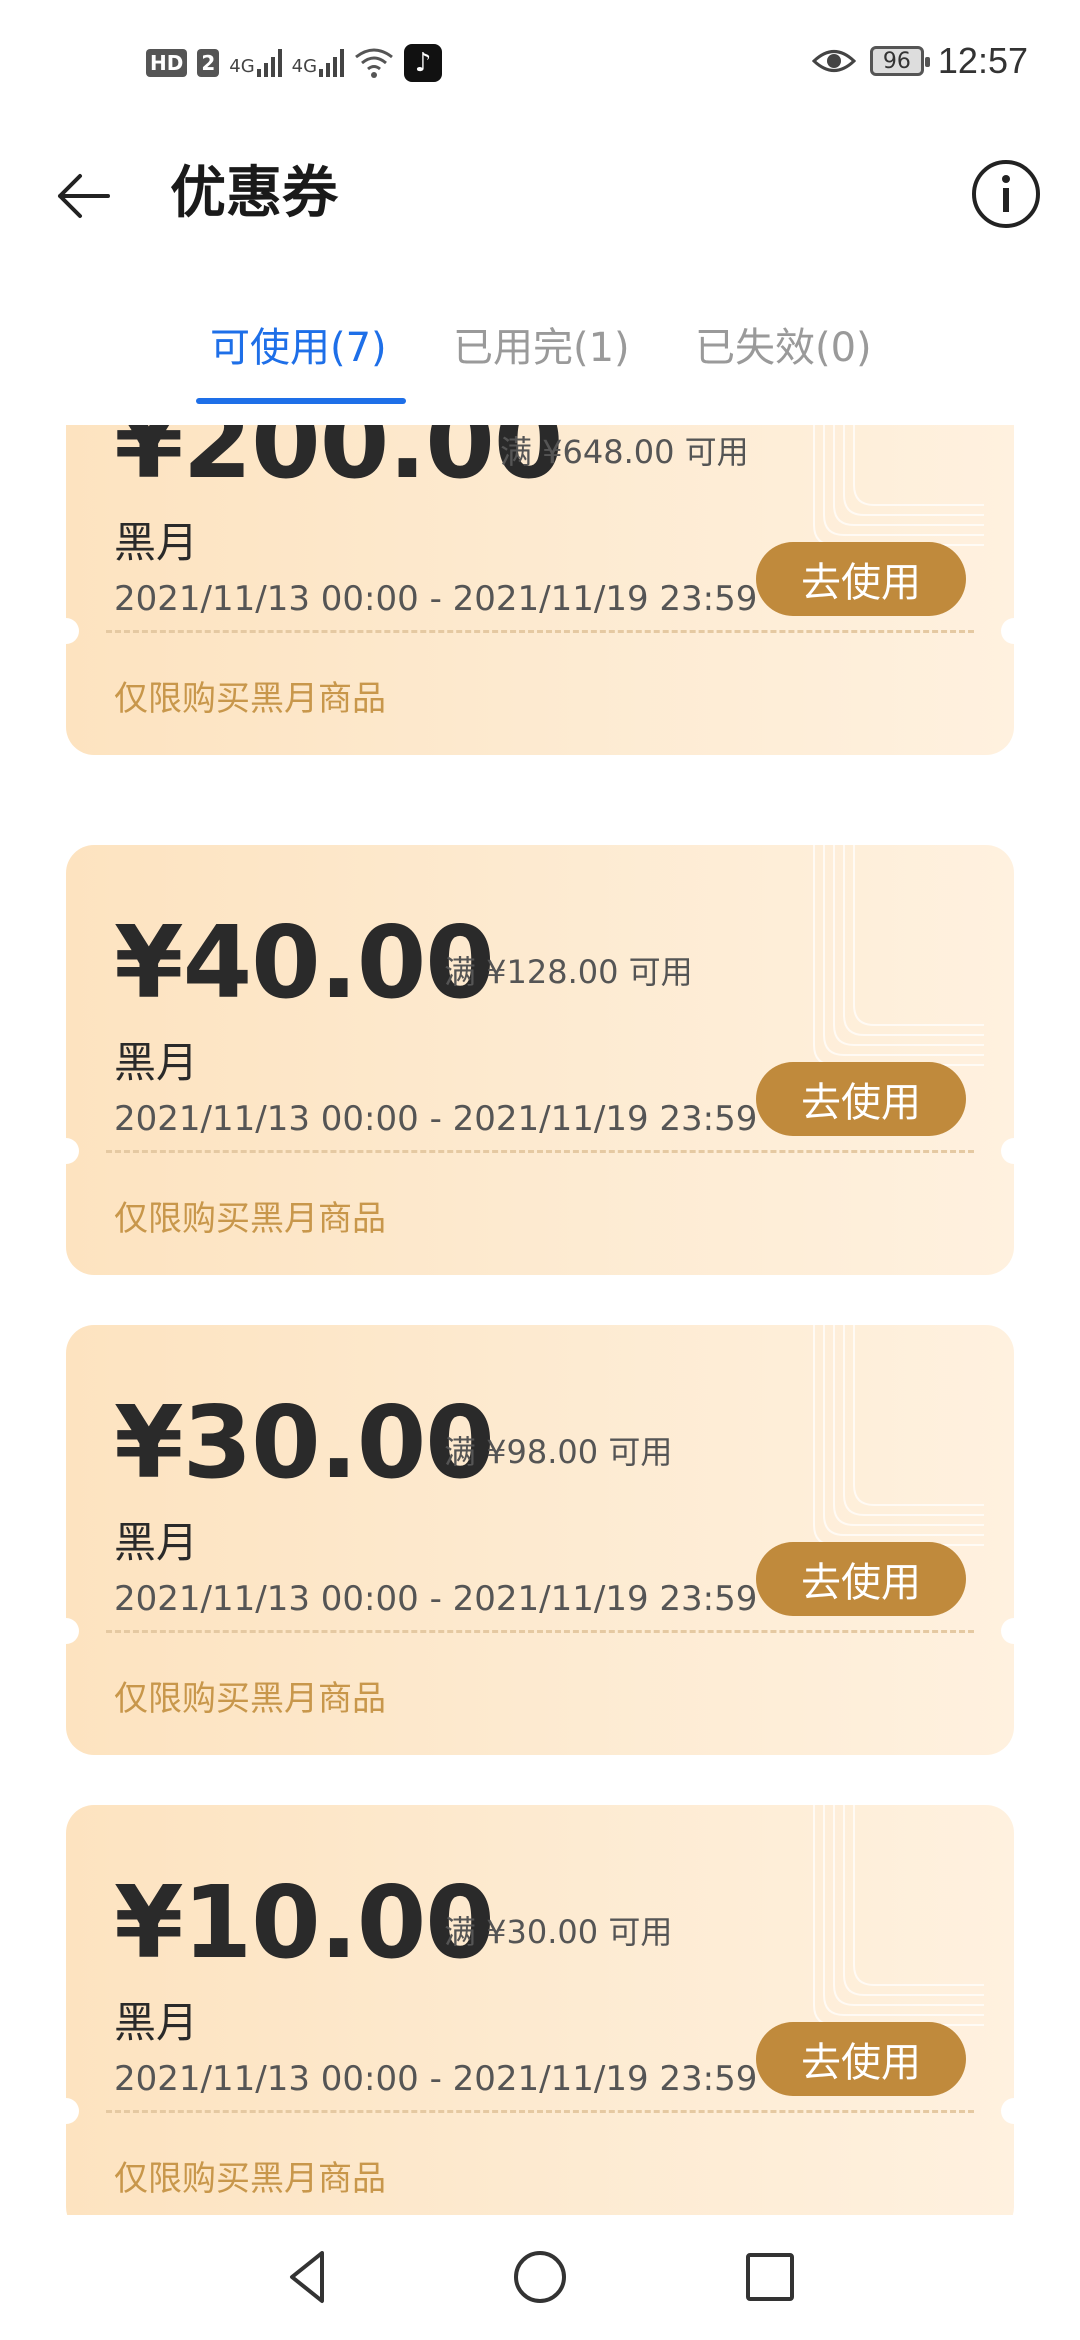 This screenshot has width=1080, height=2340. Describe the element at coordinates (540, 195) in the screenshot. I see `app-header: 优惠券` at that location.